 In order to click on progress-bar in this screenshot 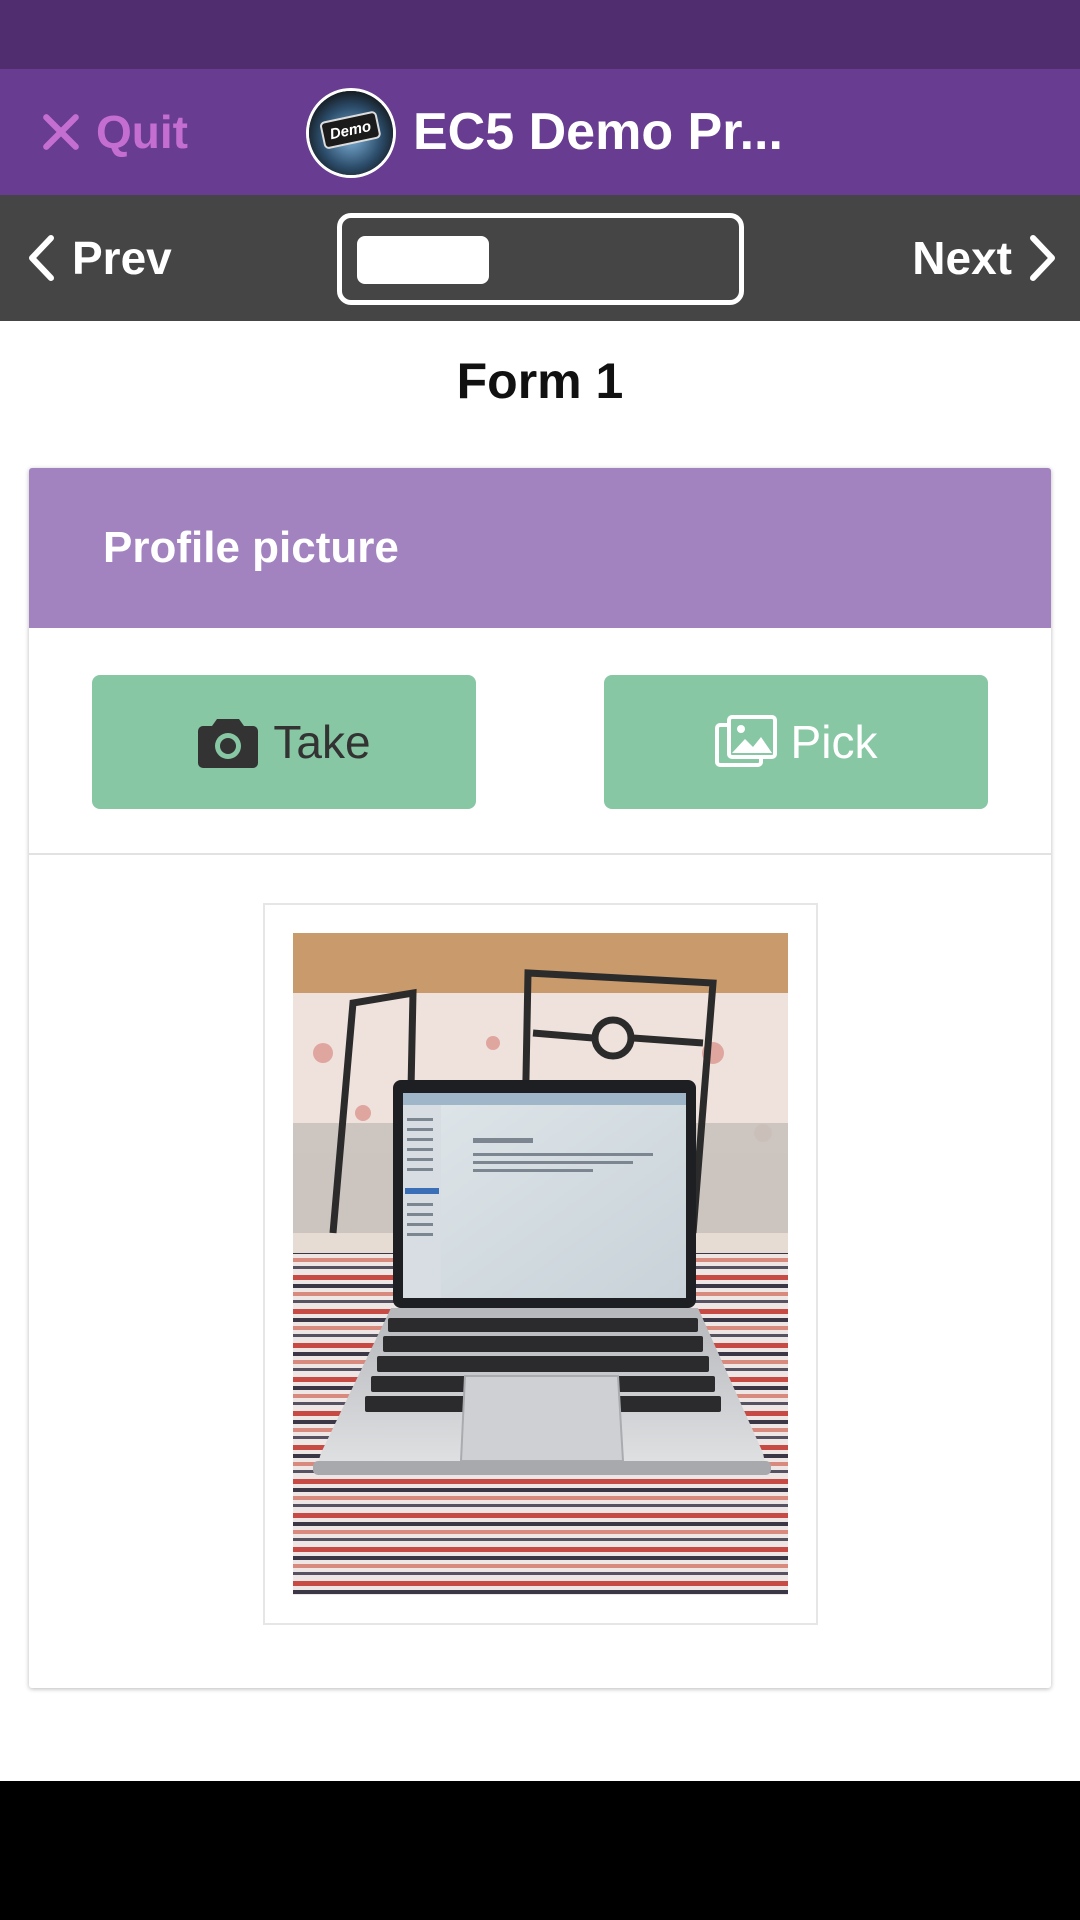, I will do `click(540, 259)`.